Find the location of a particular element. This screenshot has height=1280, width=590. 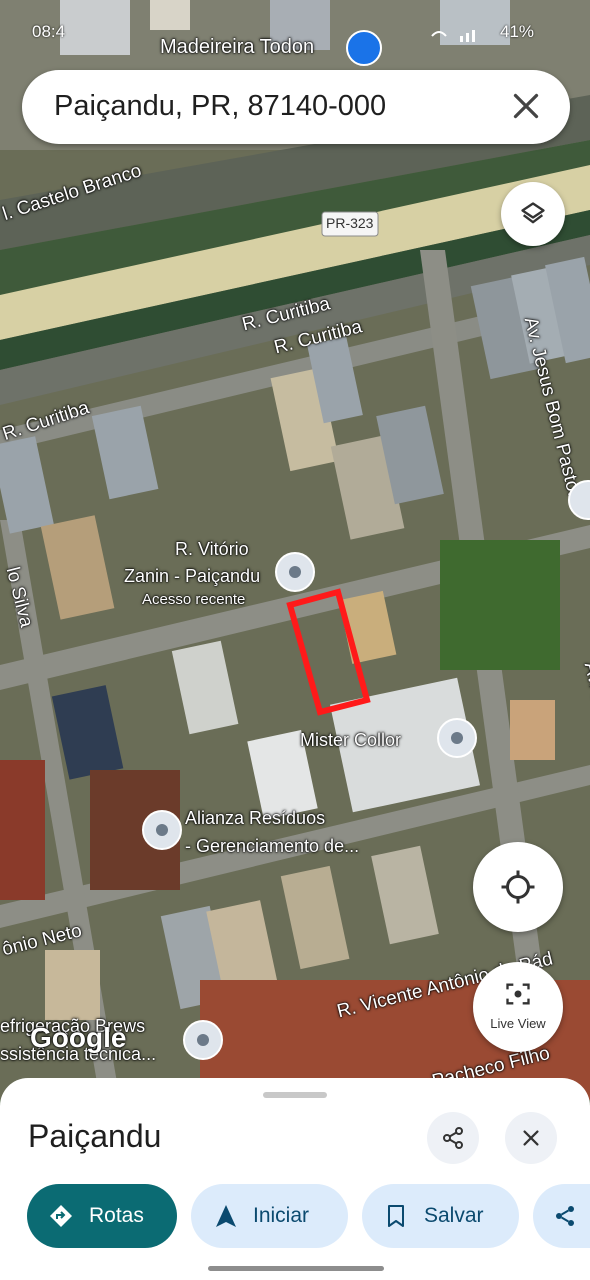

gesture-nav-bar is located at coordinates (296, 1268).